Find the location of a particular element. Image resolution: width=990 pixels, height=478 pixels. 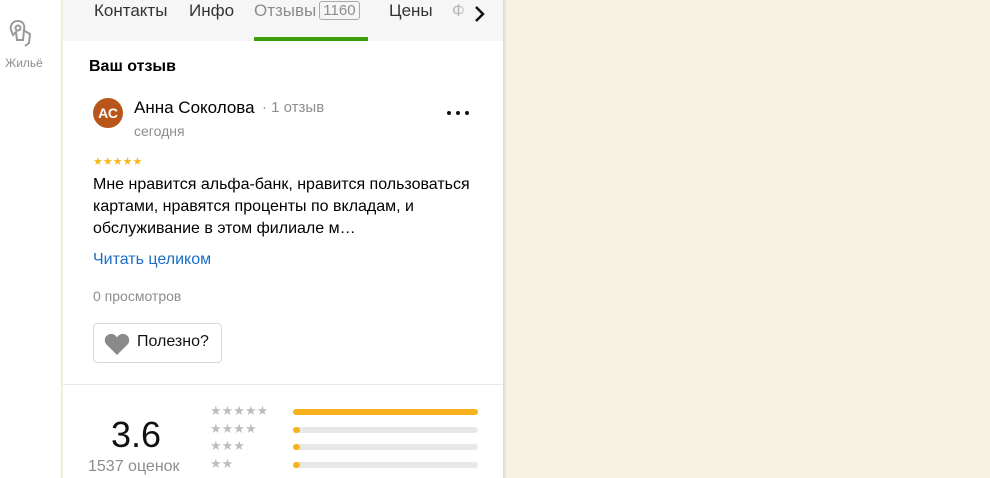

rail-item-housing-label: Жильё is located at coordinates (24, 63).